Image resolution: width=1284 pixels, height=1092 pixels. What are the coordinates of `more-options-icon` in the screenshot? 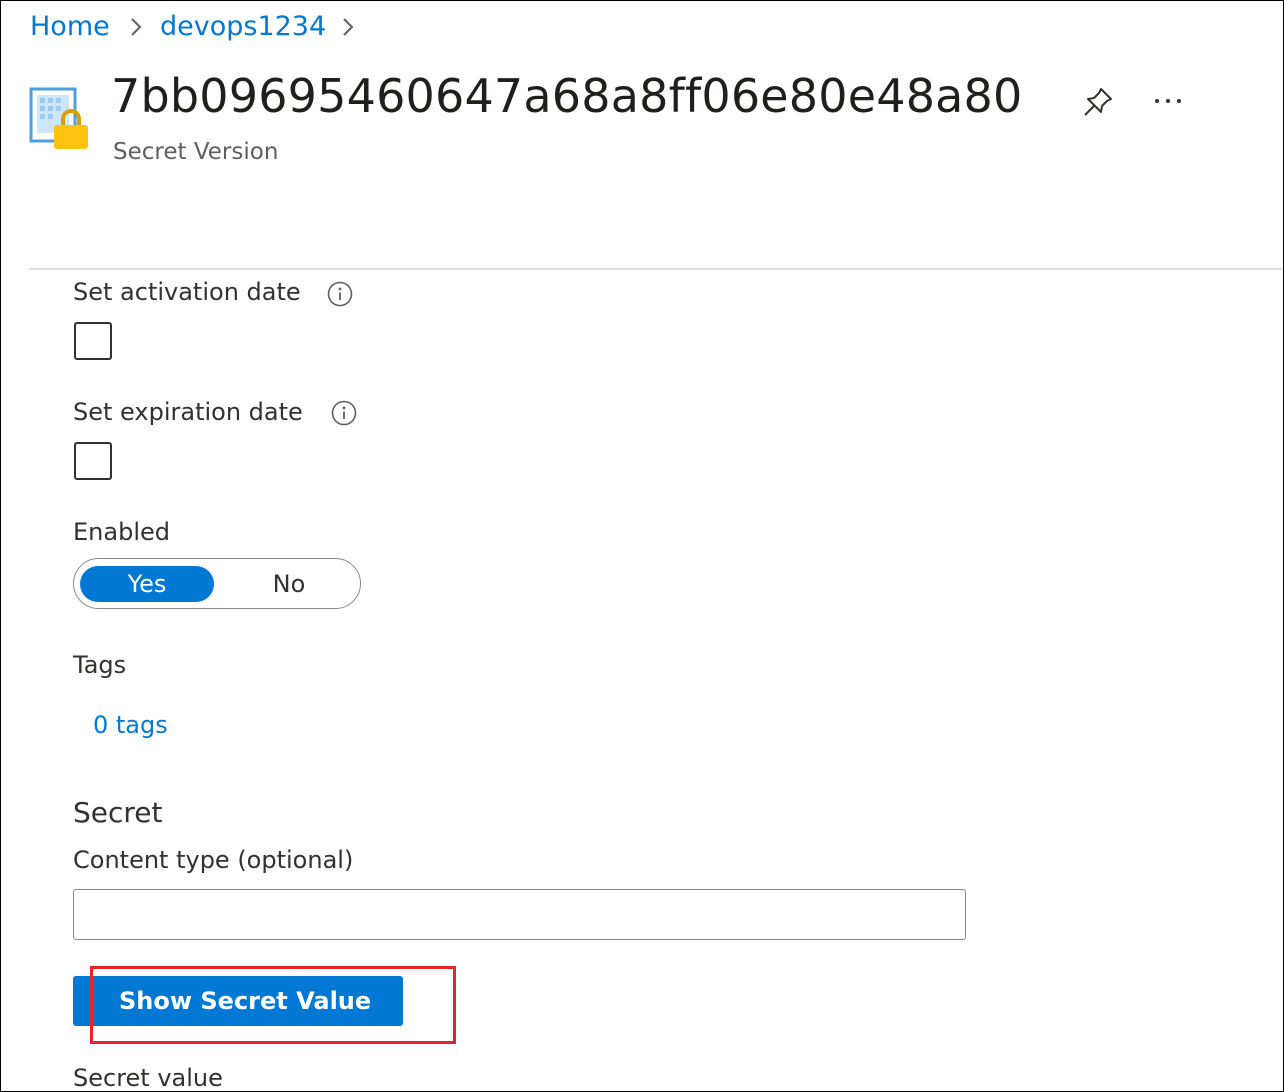 It's located at (1168, 101).